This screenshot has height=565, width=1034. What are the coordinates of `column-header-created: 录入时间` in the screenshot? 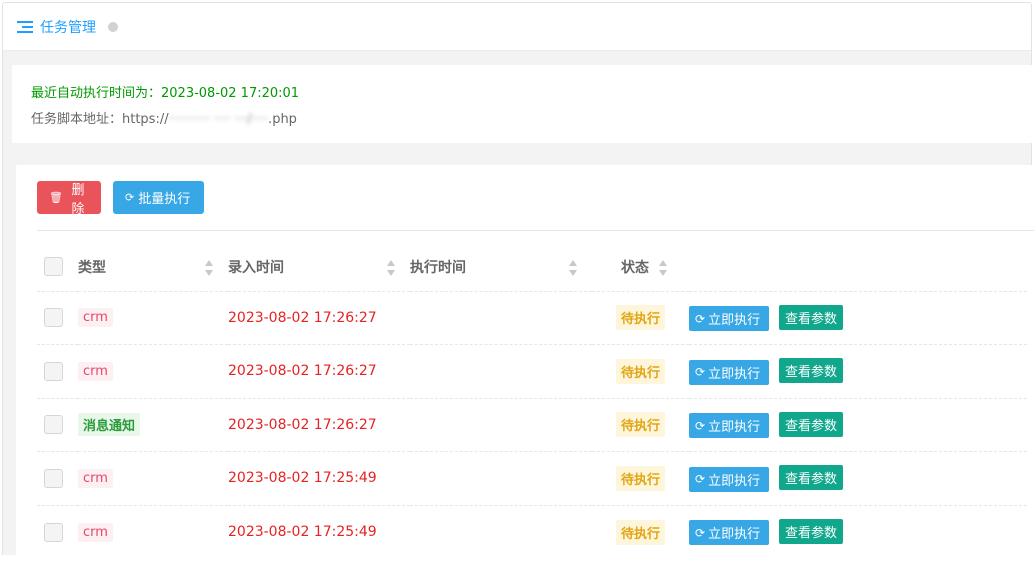 It's located at (319, 267).